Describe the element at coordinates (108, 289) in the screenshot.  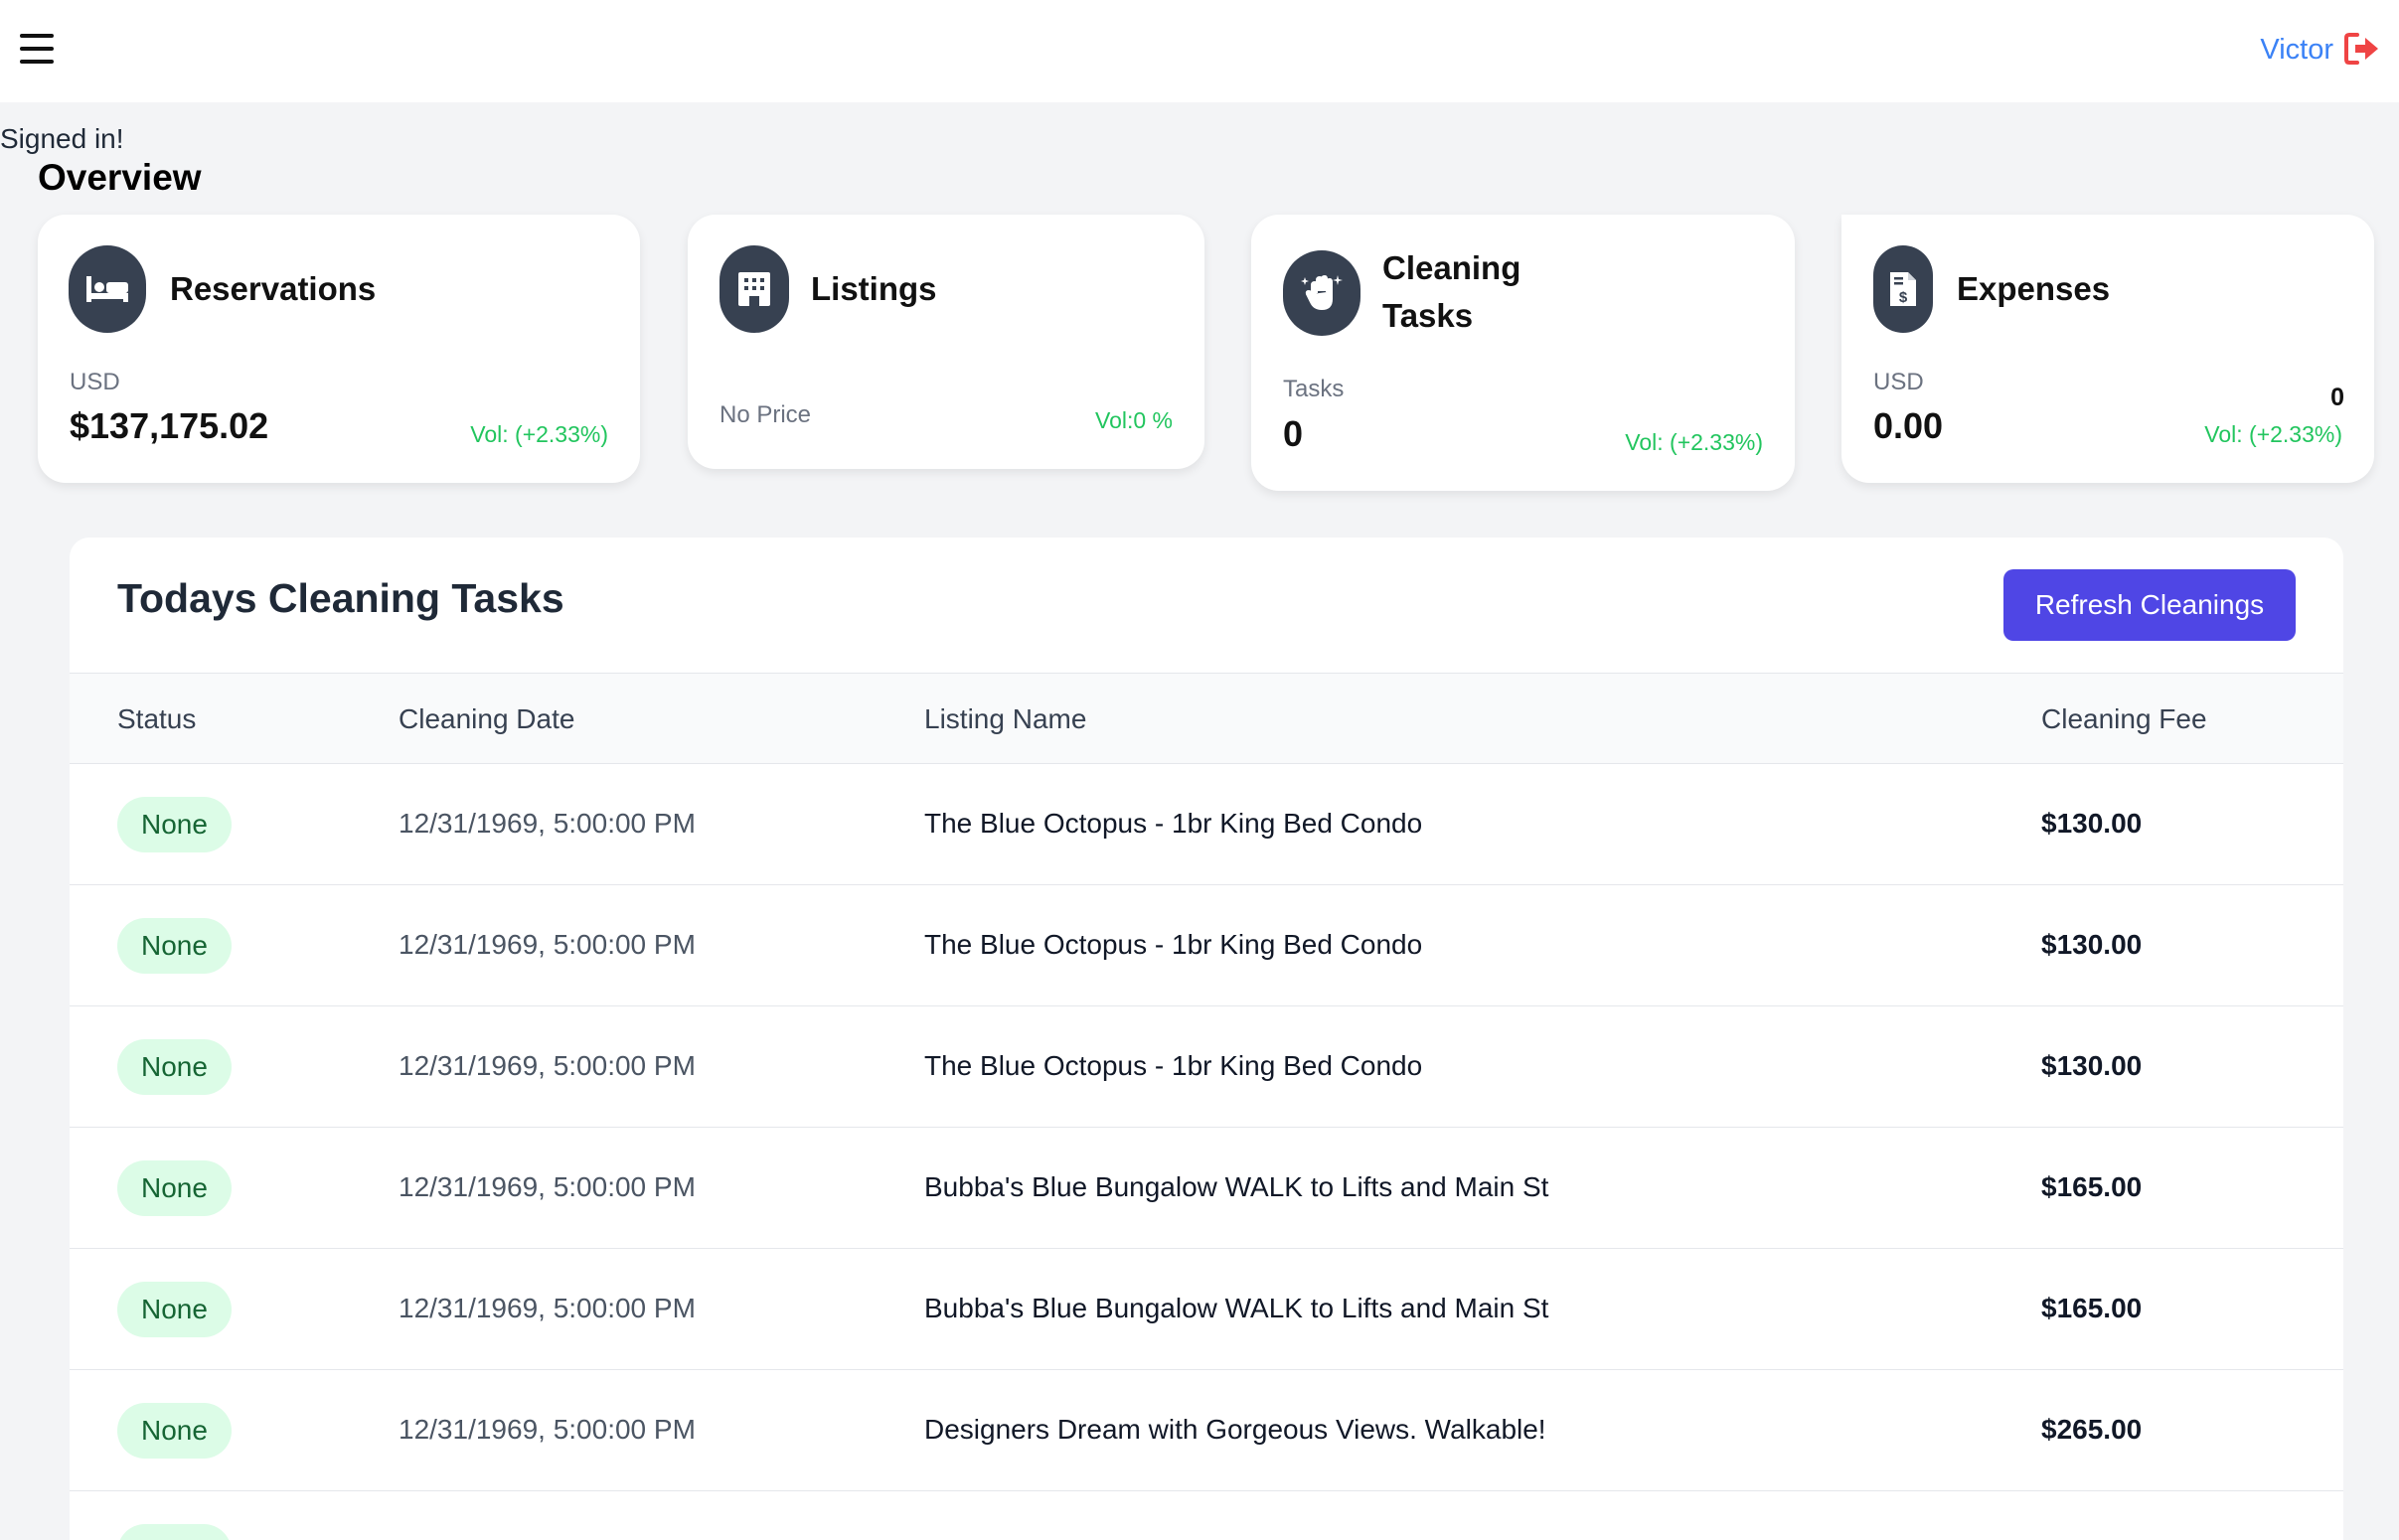
I see `bed-icon` at that location.